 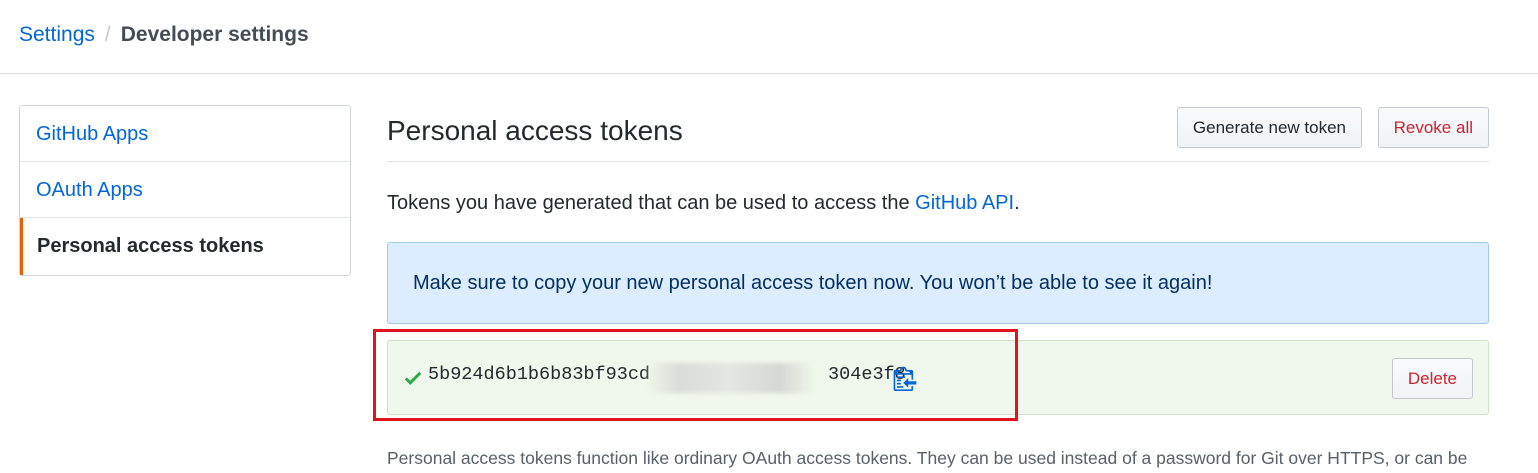 What do you see at coordinates (1017, 203) in the screenshot?
I see `intro-suffix: .` at bounding box center [1017, 203].